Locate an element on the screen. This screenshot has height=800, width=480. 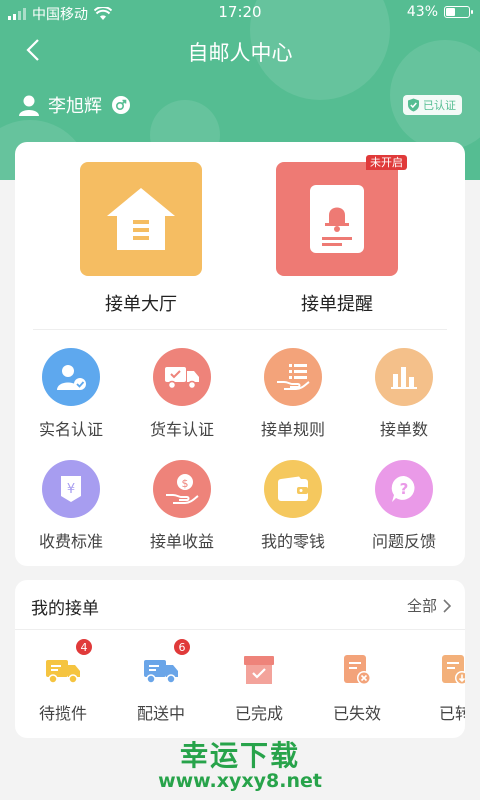
page-title: 自邮人中心 is located at coordinates (240, 53).